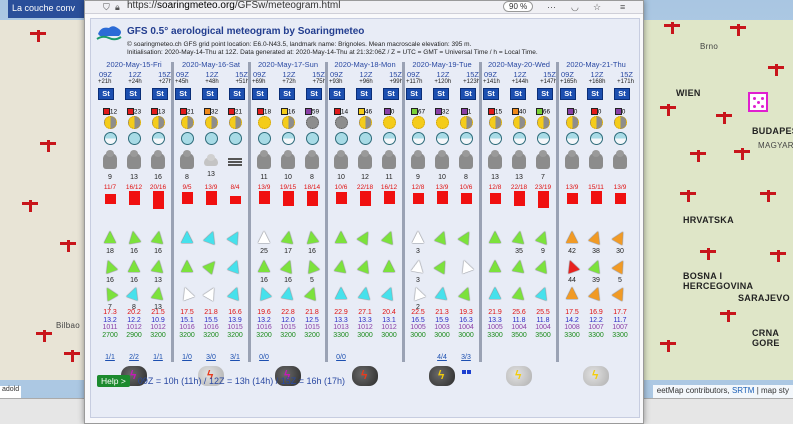 Image resolution: width=793 pixels, height=424 pixels. I want to click on dew-point-value: 13.2, so click(264, 320).